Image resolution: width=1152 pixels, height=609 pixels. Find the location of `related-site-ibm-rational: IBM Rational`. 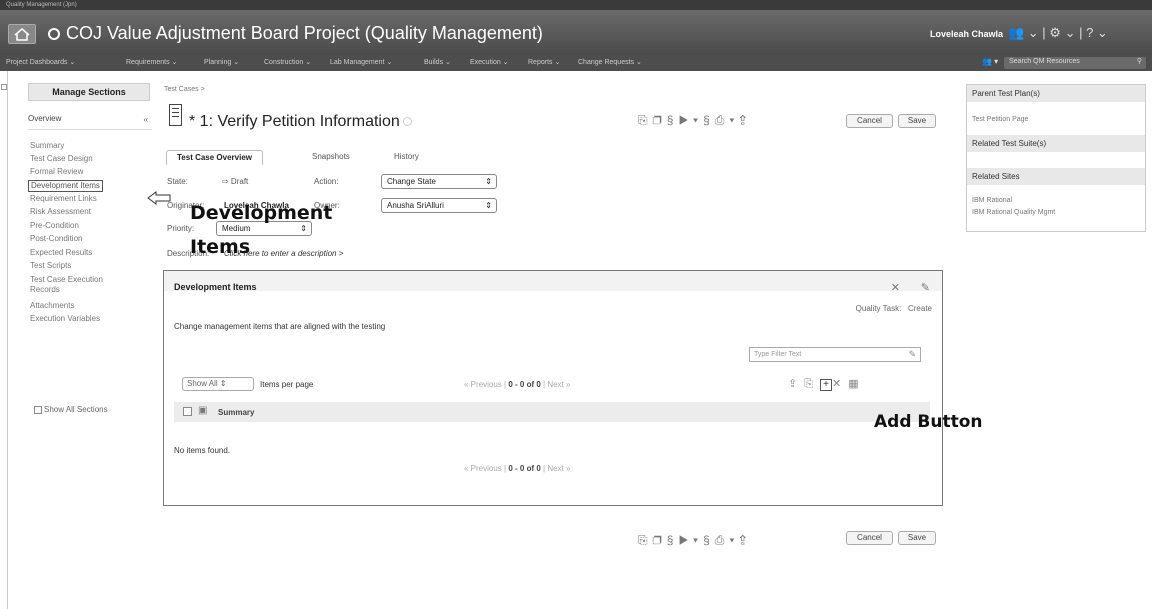

related-site-ibm-rational: IBM Rational is located at coordinates (992, 200).